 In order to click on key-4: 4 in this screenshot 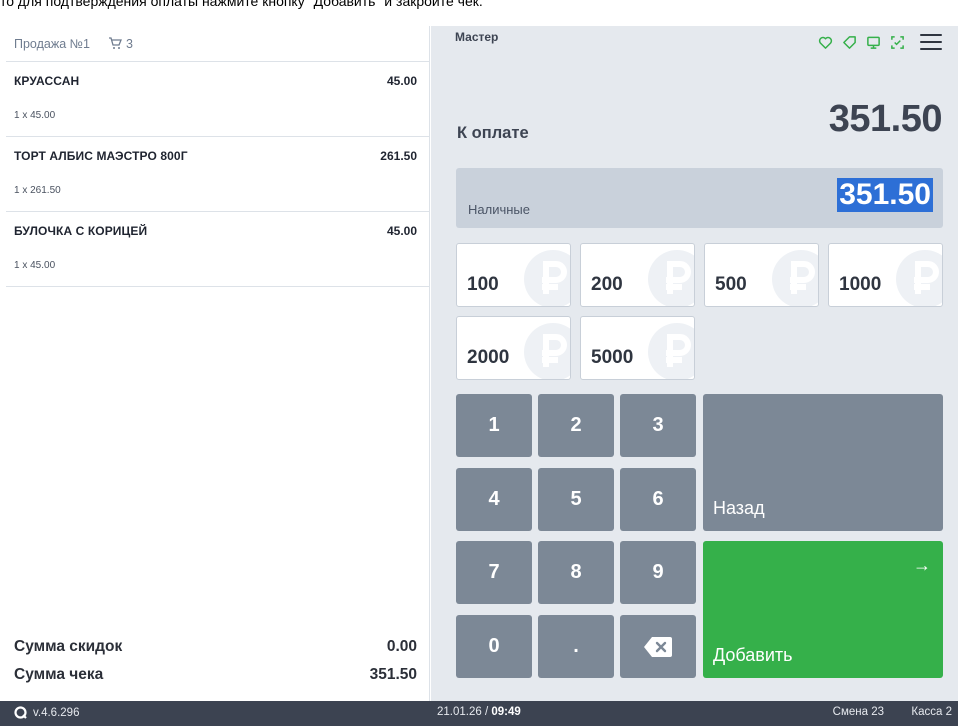, I will do `click(494, 499)`.